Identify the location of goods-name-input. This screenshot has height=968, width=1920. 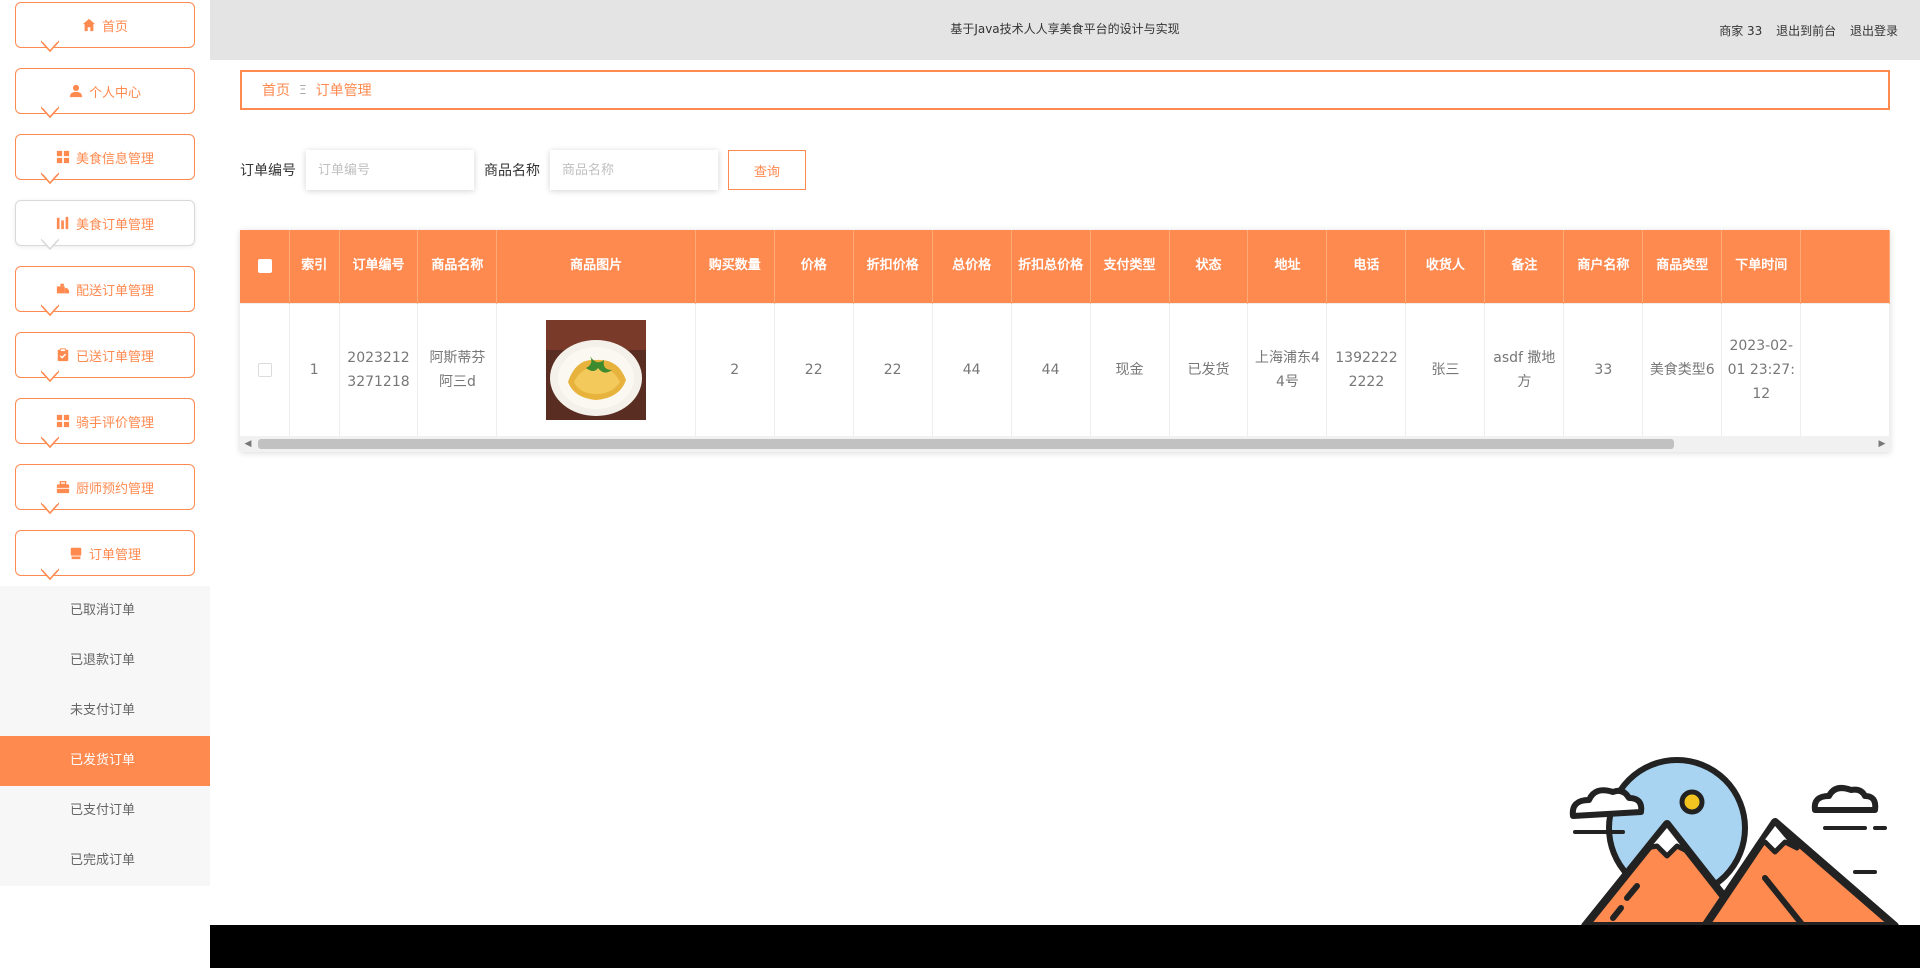
(634, 170).